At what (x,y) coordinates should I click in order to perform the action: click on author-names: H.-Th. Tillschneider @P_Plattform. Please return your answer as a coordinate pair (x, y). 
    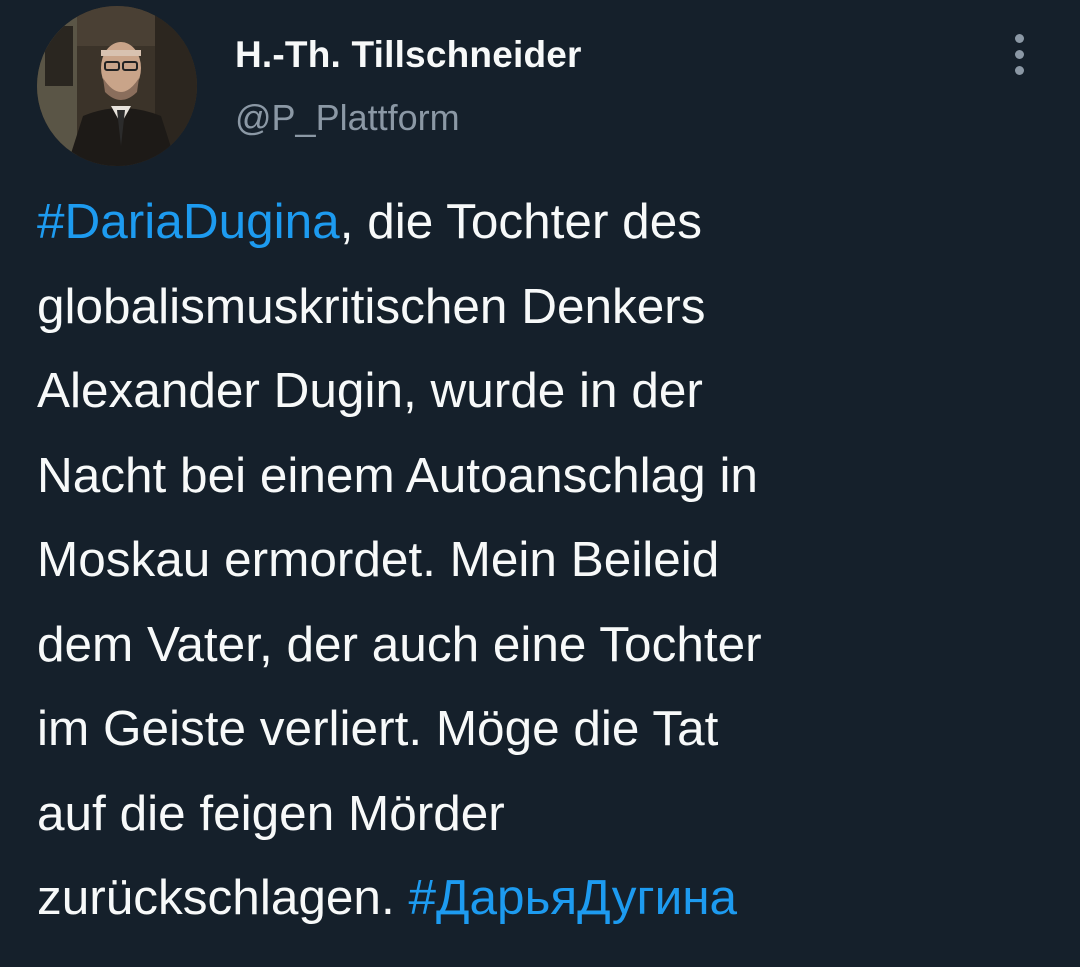
    Looking at the image, I should click on (408, 85).